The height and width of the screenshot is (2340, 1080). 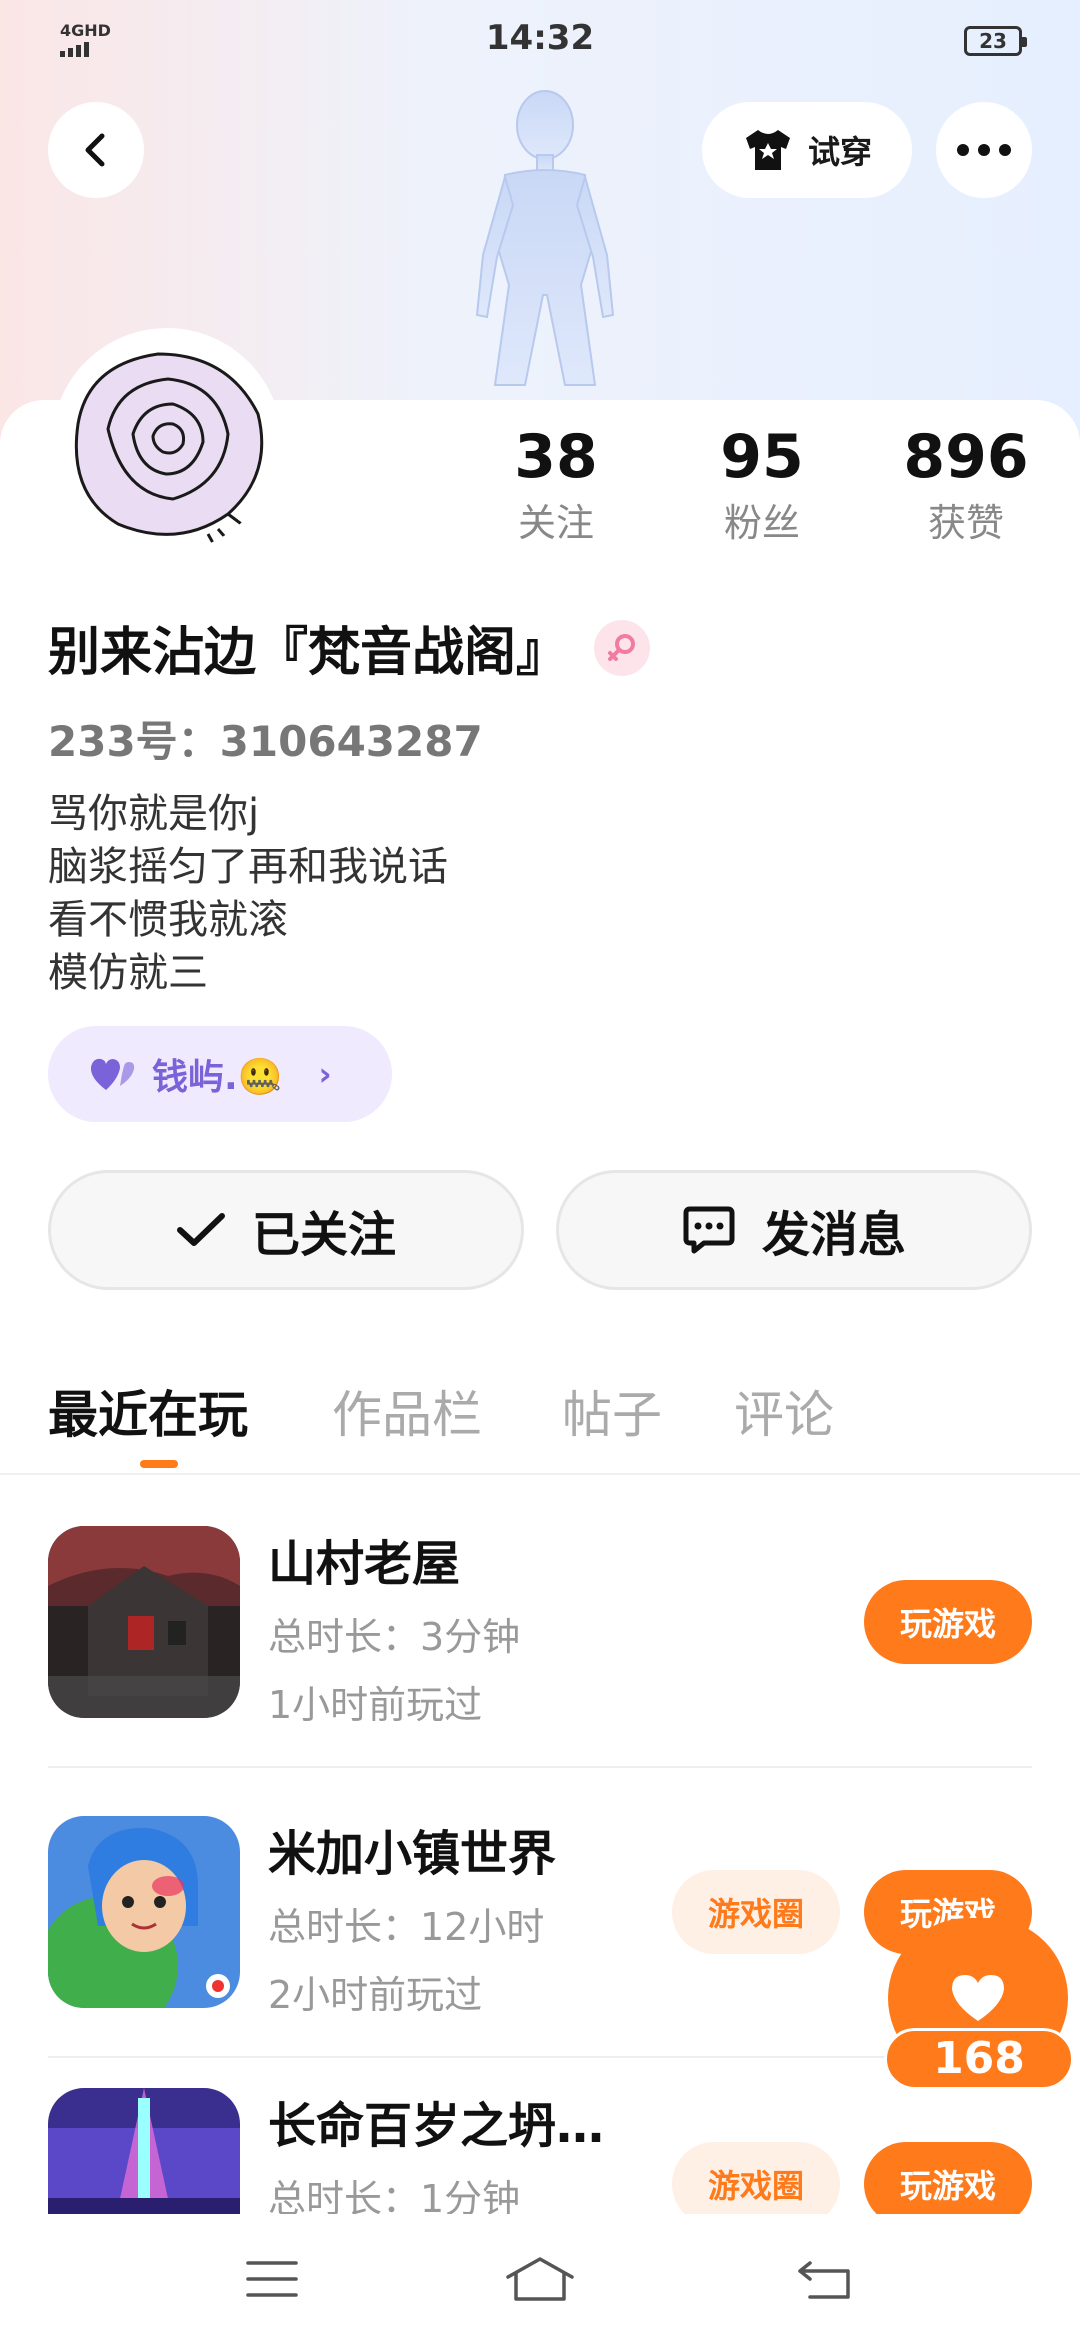 I want to click on game-title: 山村老屋, so click(x=364, y=1564).